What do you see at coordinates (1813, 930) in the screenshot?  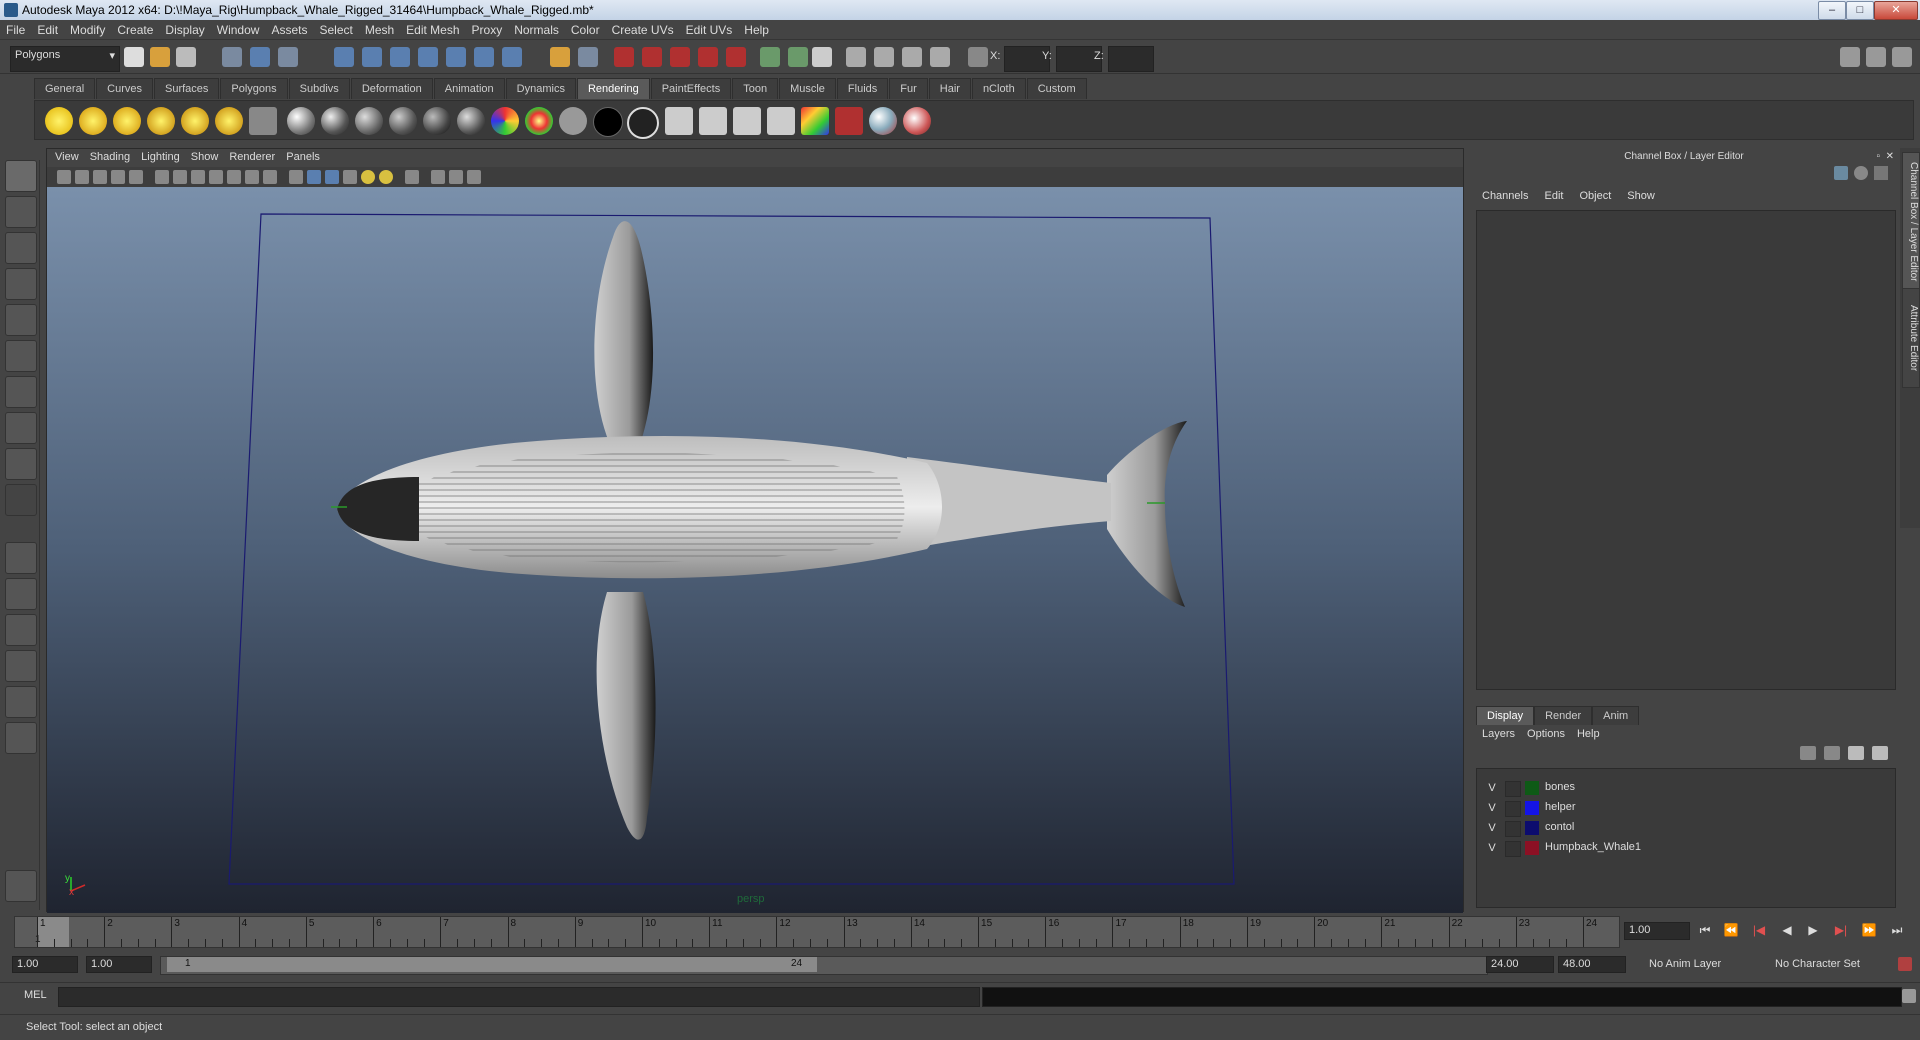 I see `play-forwards-icon: ▶` at bounding box center [1813, 930].